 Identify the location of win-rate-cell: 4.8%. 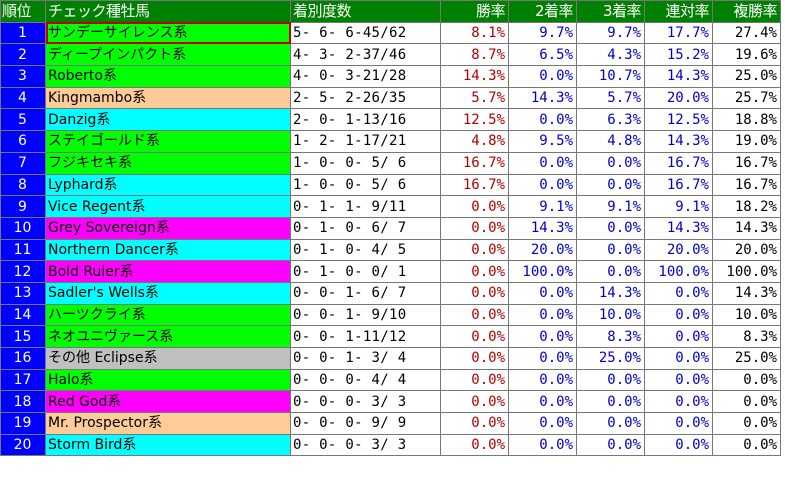
(474, 141).